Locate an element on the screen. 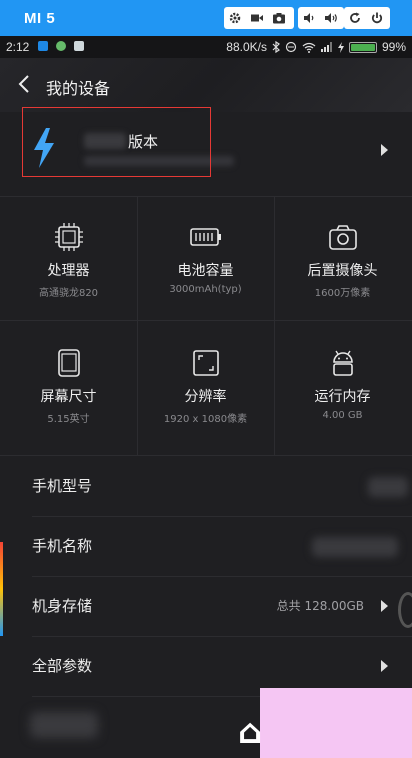 The width and height of the screenshot is (412, 758). row-model: 手机型号 is located at coordinates (206, 486).